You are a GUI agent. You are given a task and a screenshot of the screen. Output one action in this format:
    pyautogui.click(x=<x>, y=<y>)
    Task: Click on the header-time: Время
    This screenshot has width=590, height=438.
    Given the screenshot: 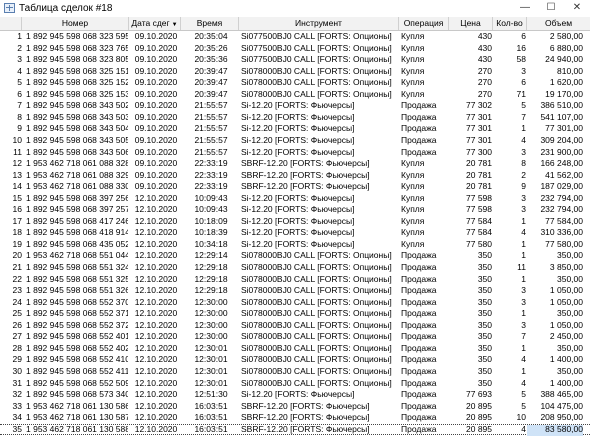 What is the action you would take?
    pyautogui.click(x=210, y=23)
    